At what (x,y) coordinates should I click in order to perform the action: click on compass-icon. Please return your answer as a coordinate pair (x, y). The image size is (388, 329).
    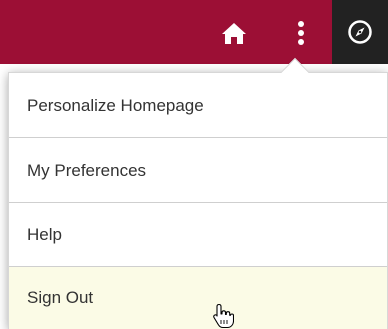
    Looking at the image, I should click on (360, 32).